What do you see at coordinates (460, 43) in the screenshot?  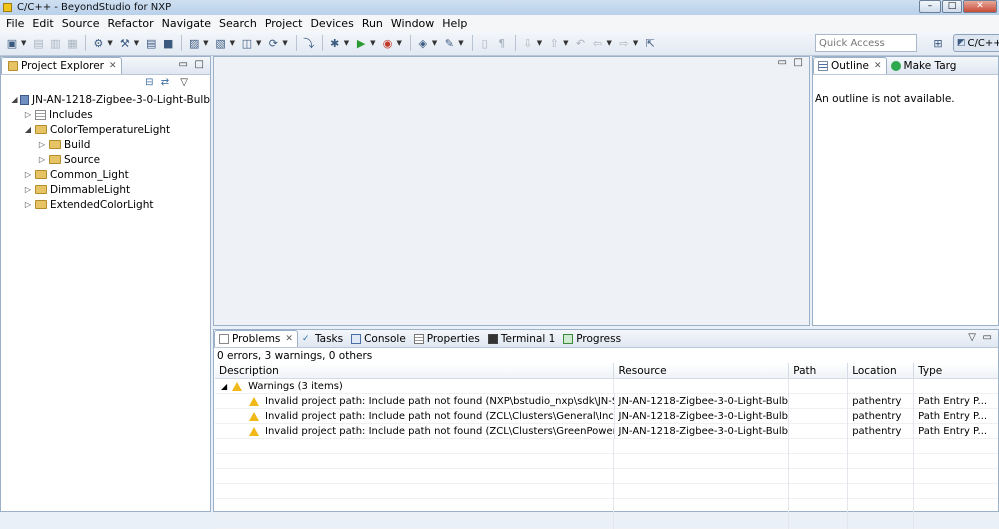 I see `search-tool-dropdown: ▼` at bounding box center [460, 43].